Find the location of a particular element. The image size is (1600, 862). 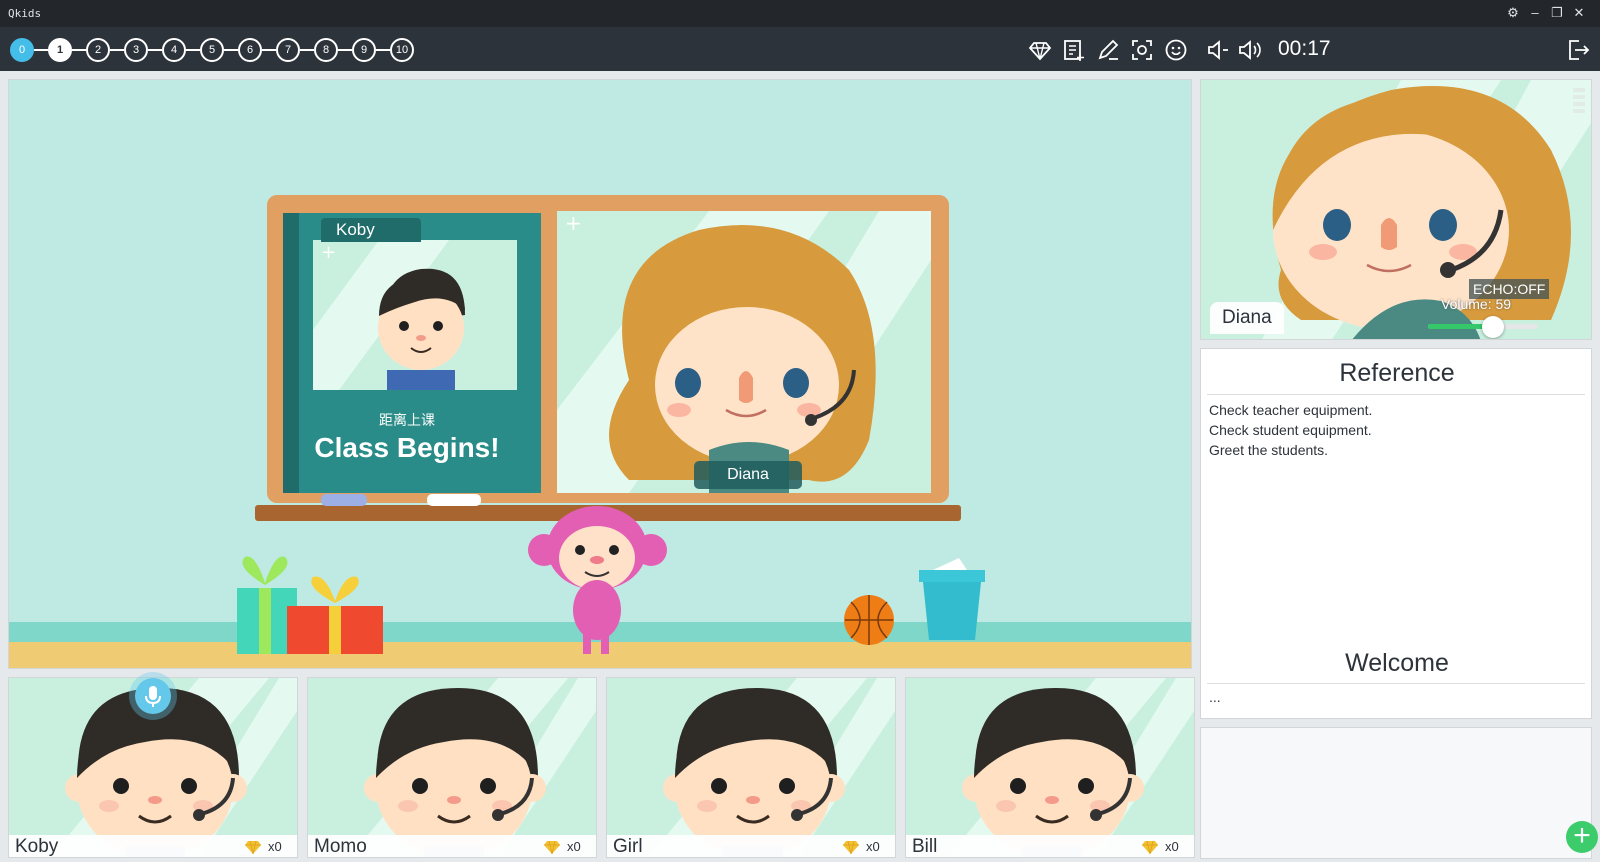

teacher-video: Diana ECHO:OFF Volume: 59 is located at coordinates (1396, 209).